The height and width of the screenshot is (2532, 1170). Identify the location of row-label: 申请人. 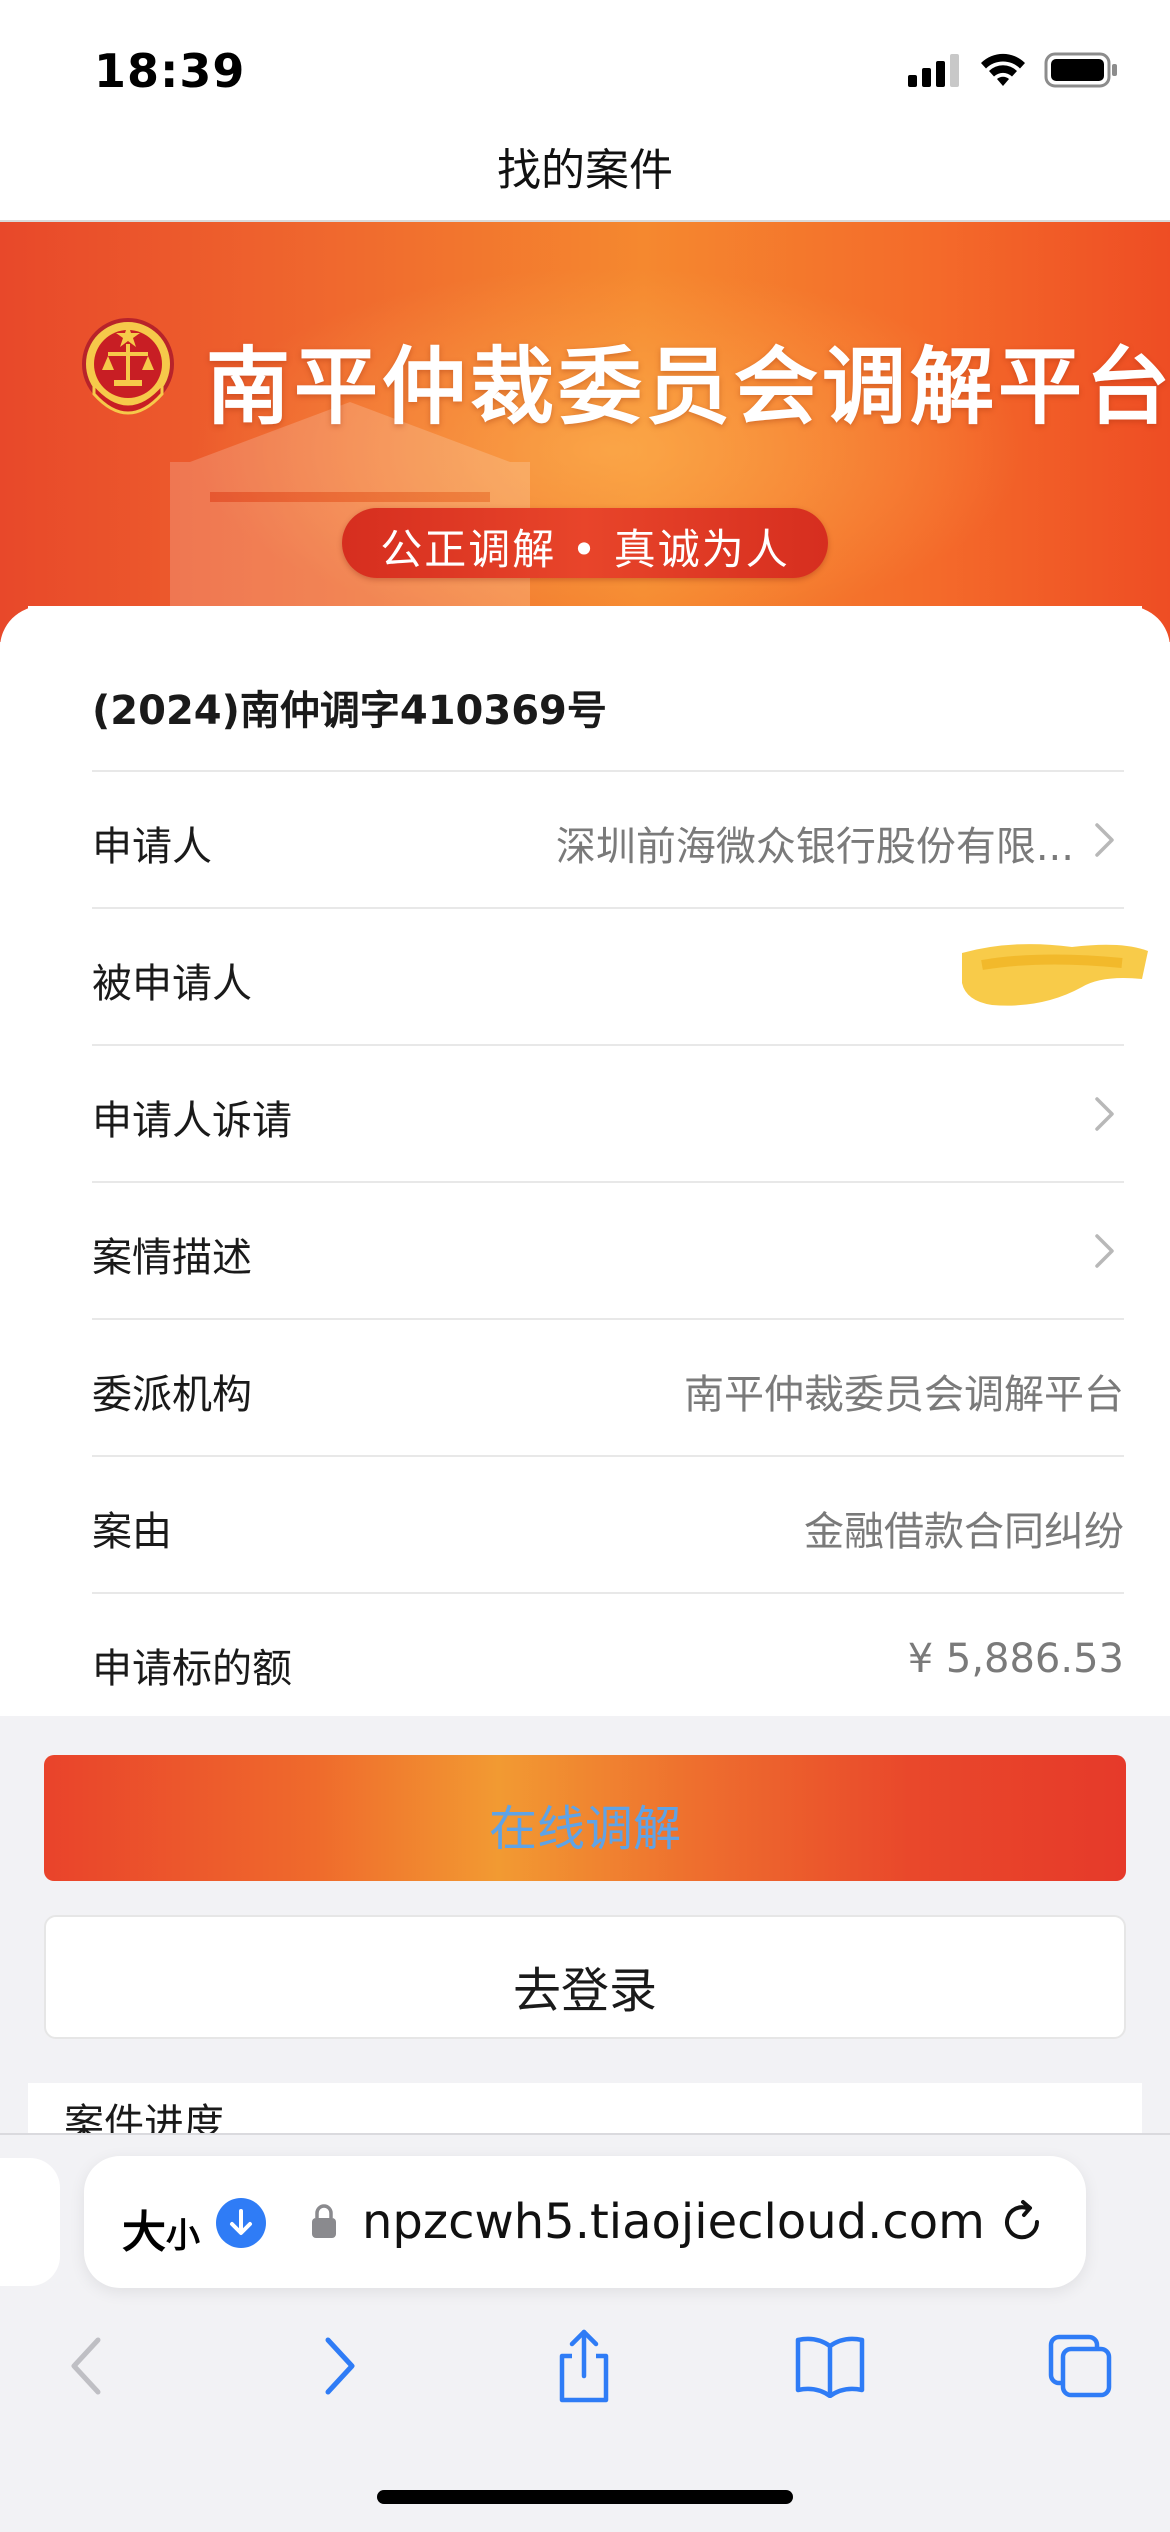
(152, 847).